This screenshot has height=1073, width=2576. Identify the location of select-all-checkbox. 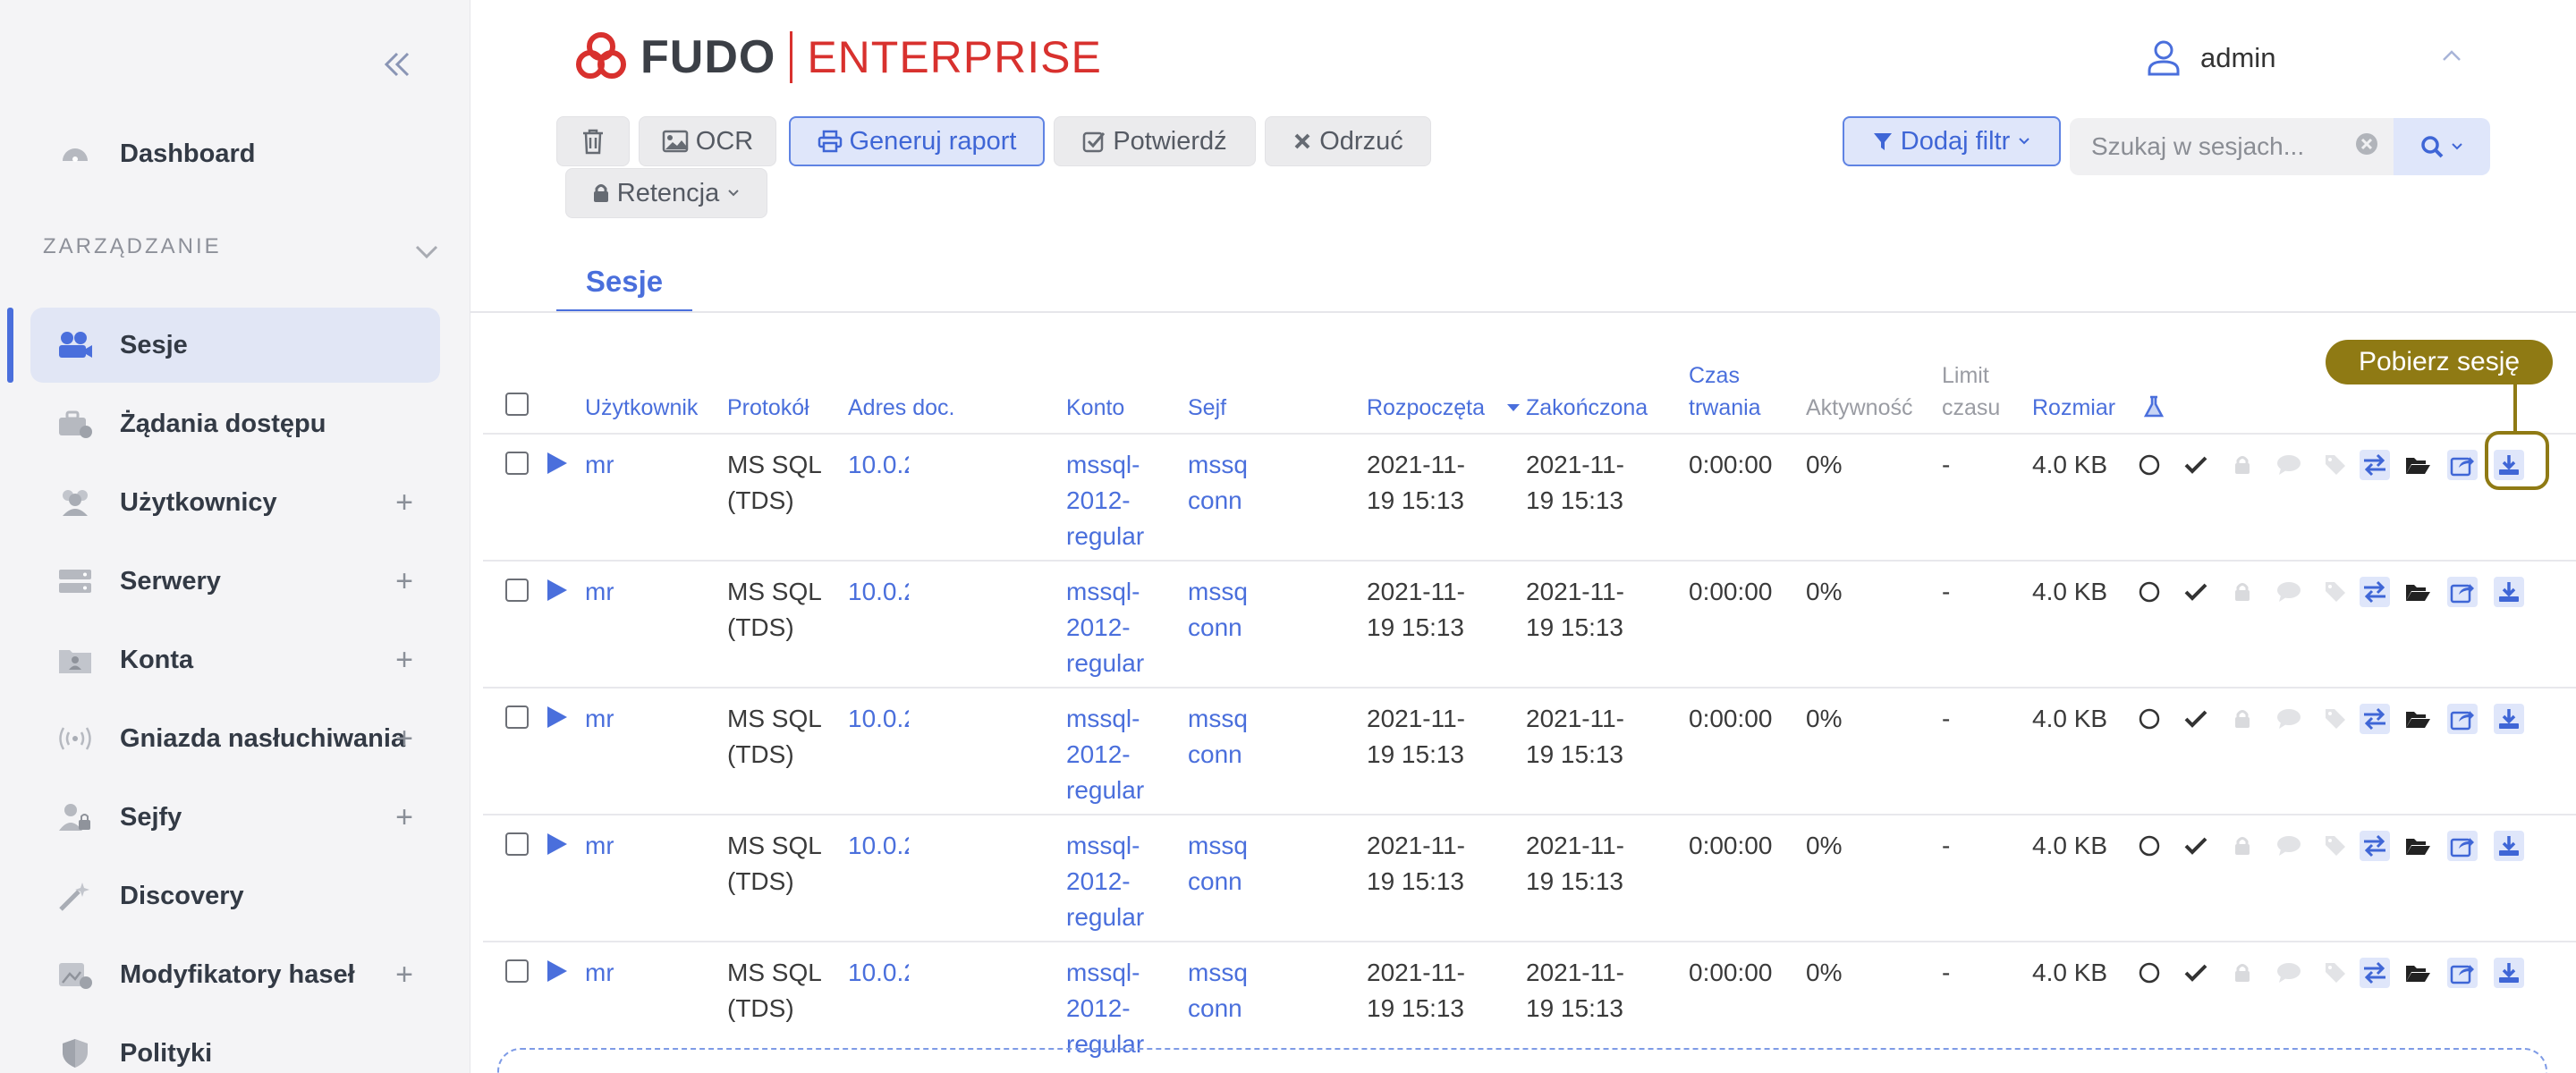
(517, 404).